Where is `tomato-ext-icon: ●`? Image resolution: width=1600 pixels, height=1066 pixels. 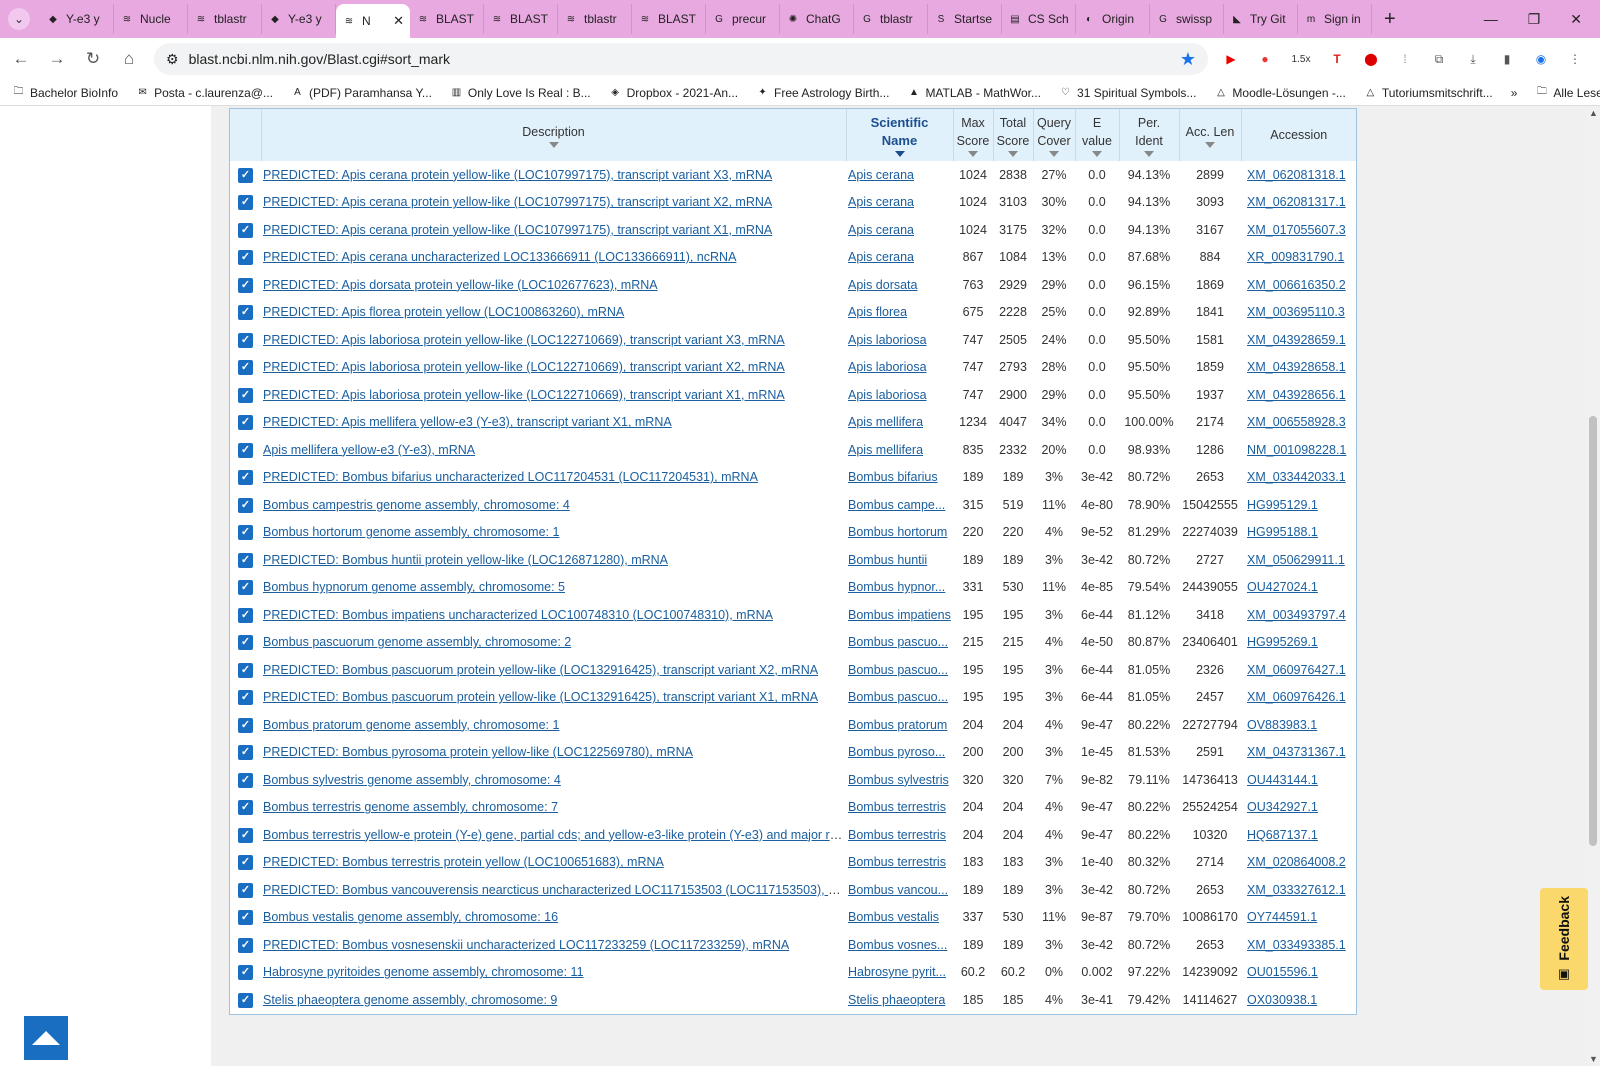
tomato-ext-icon: ● is located at coordinates (1265, 59).